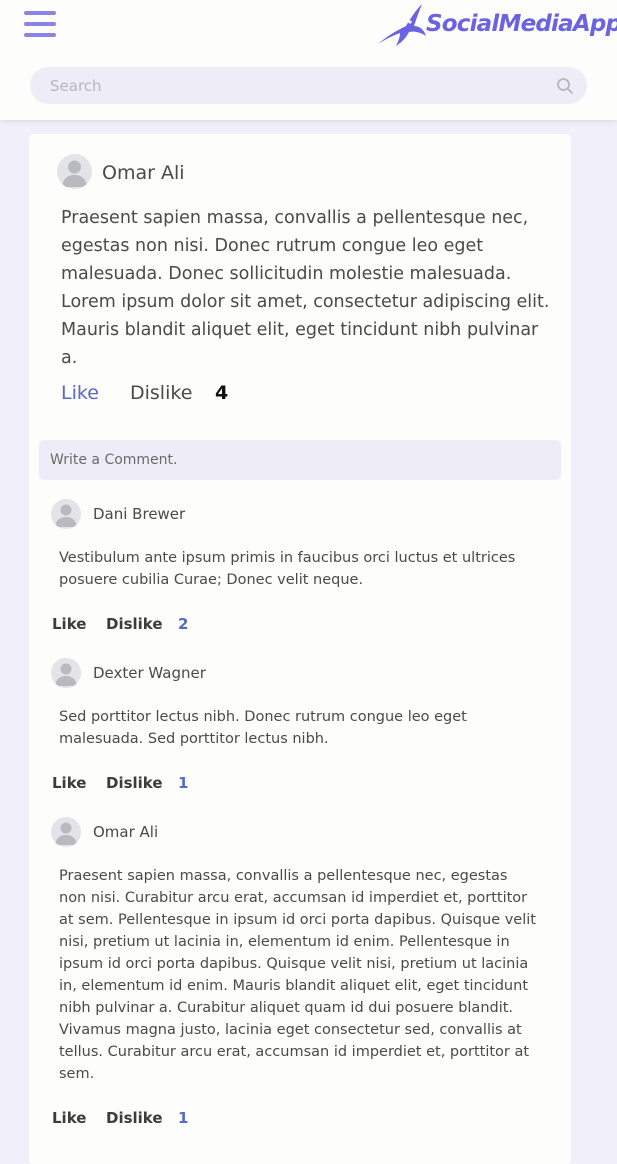  I want to click on search-bar, so click(308, 85).